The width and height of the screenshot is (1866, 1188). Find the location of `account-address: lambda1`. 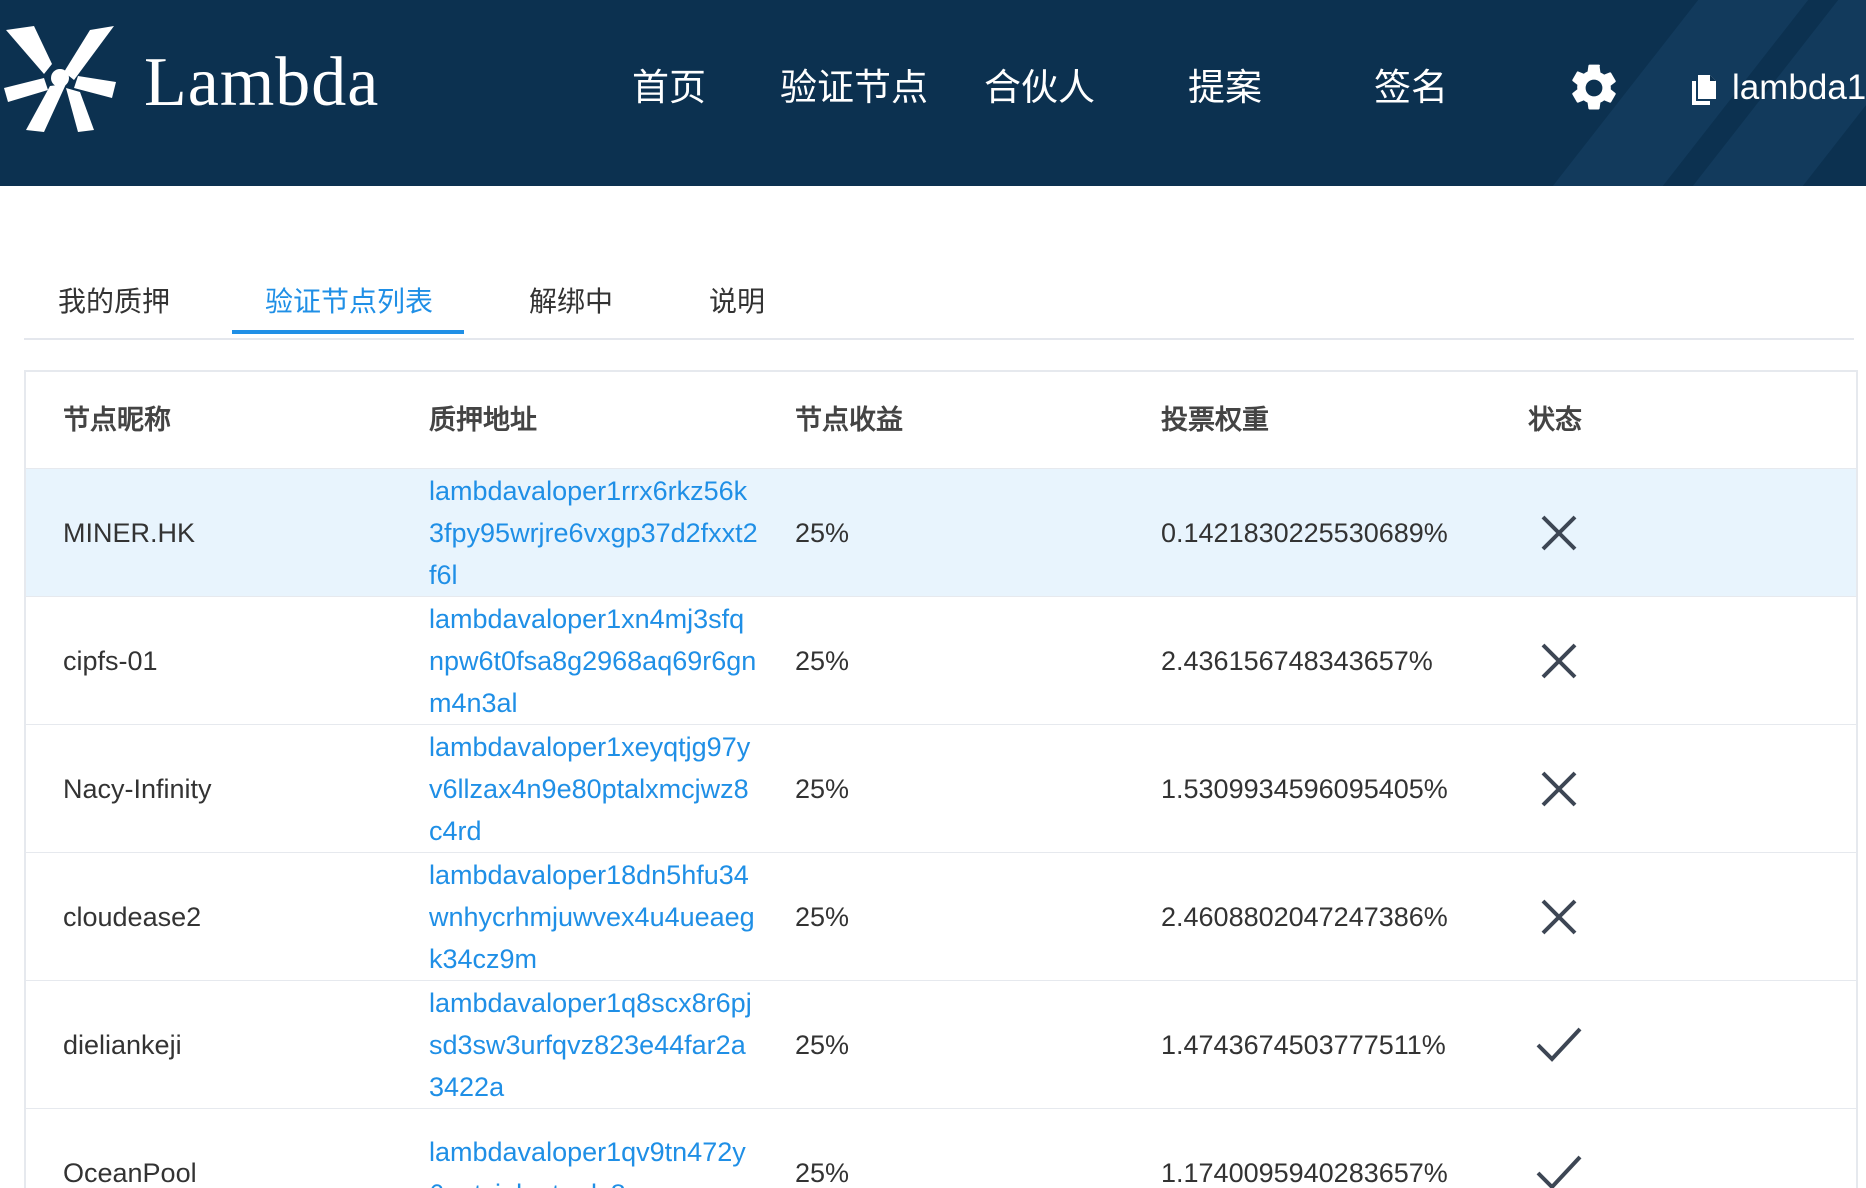

account-address: lambda1 is located at coordinates (1779, 88).